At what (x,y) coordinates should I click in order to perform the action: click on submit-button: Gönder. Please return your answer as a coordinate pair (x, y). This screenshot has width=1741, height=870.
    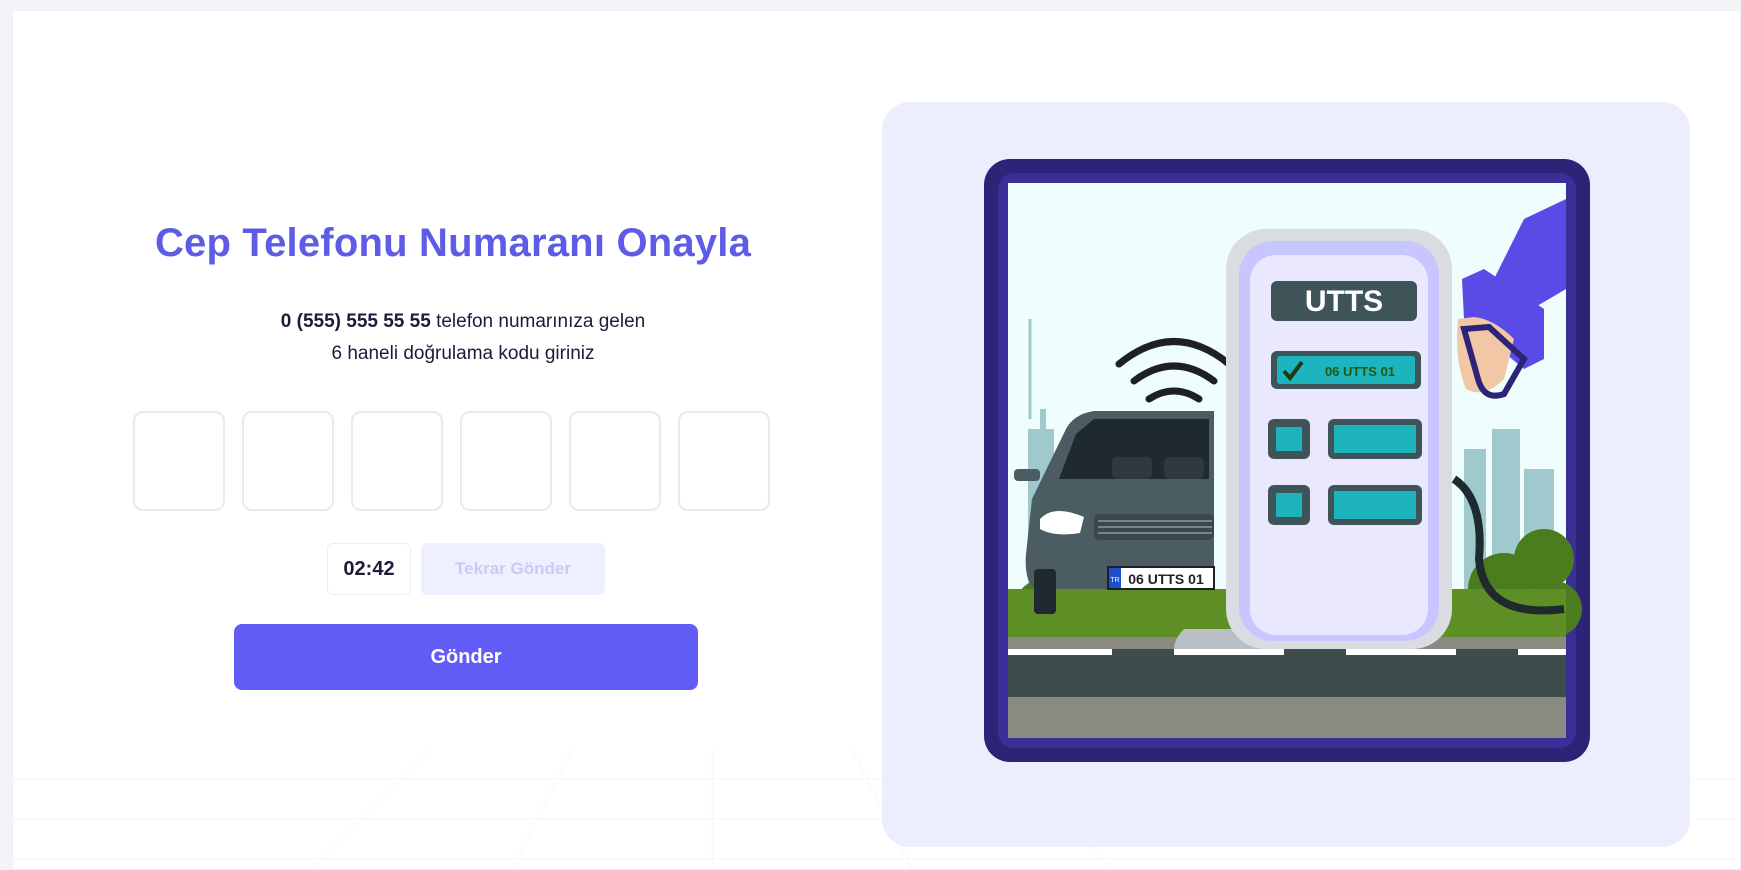
    Looking at the image, I should click on (466, 657).